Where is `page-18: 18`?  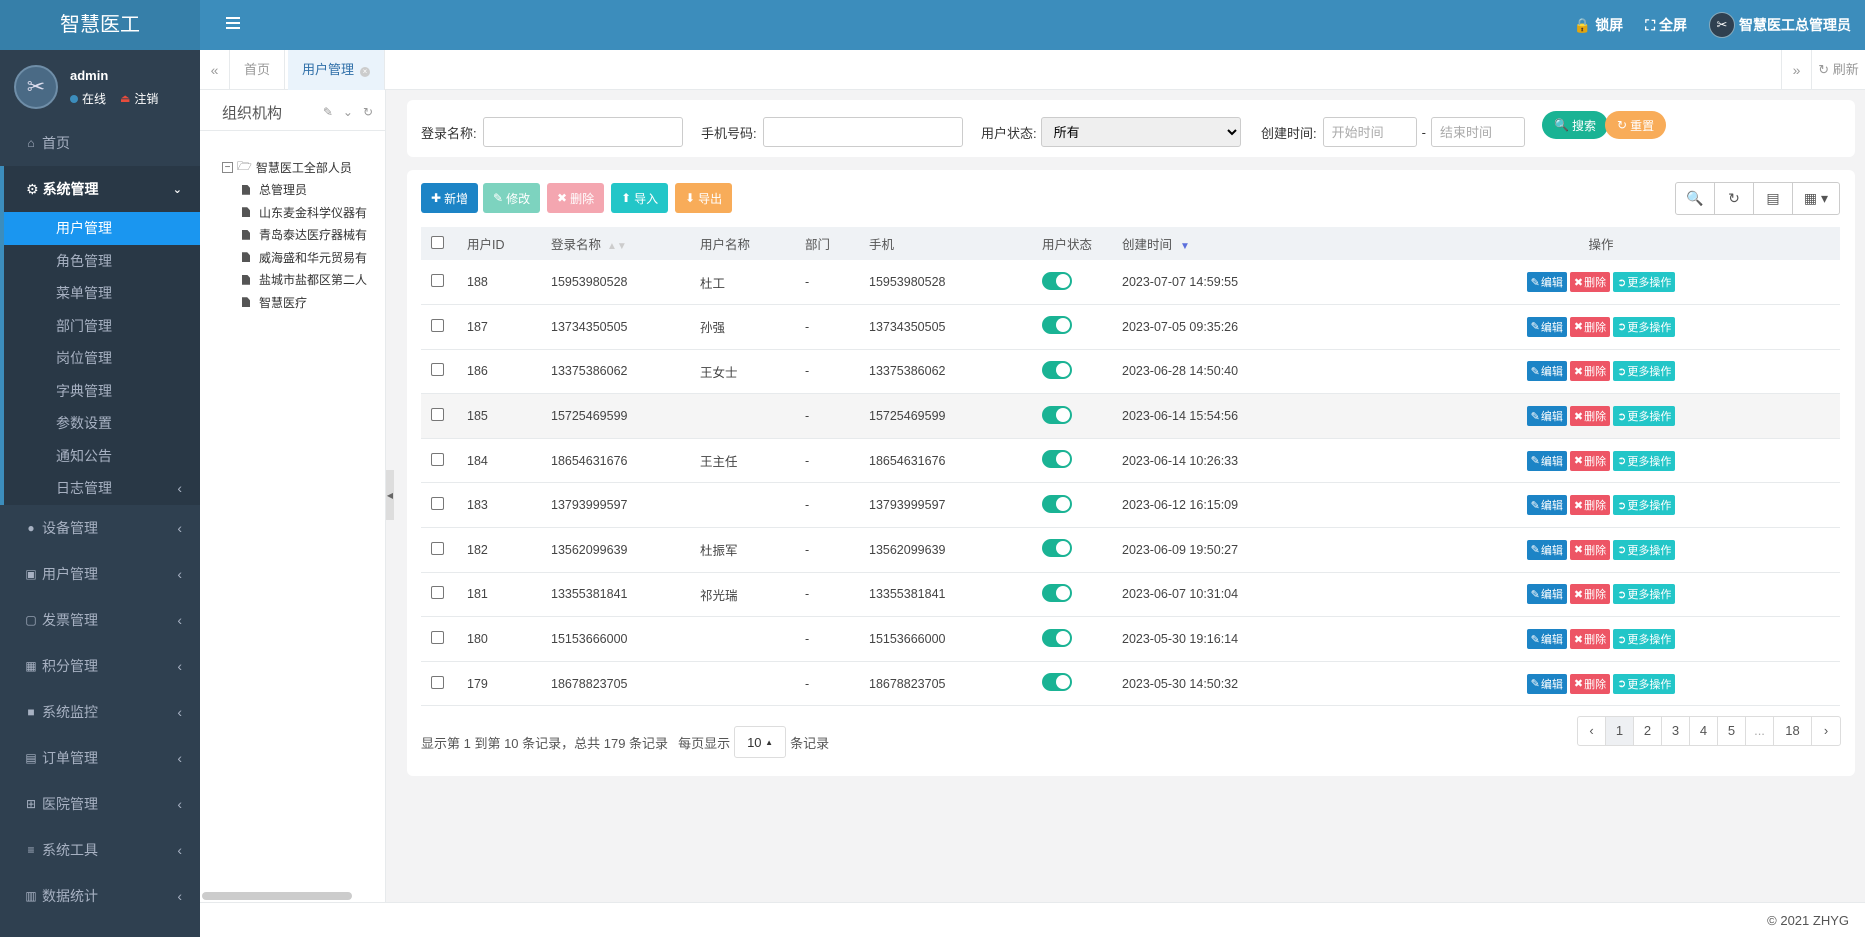
page-18: 18 is located at coordinates (1793, 731).